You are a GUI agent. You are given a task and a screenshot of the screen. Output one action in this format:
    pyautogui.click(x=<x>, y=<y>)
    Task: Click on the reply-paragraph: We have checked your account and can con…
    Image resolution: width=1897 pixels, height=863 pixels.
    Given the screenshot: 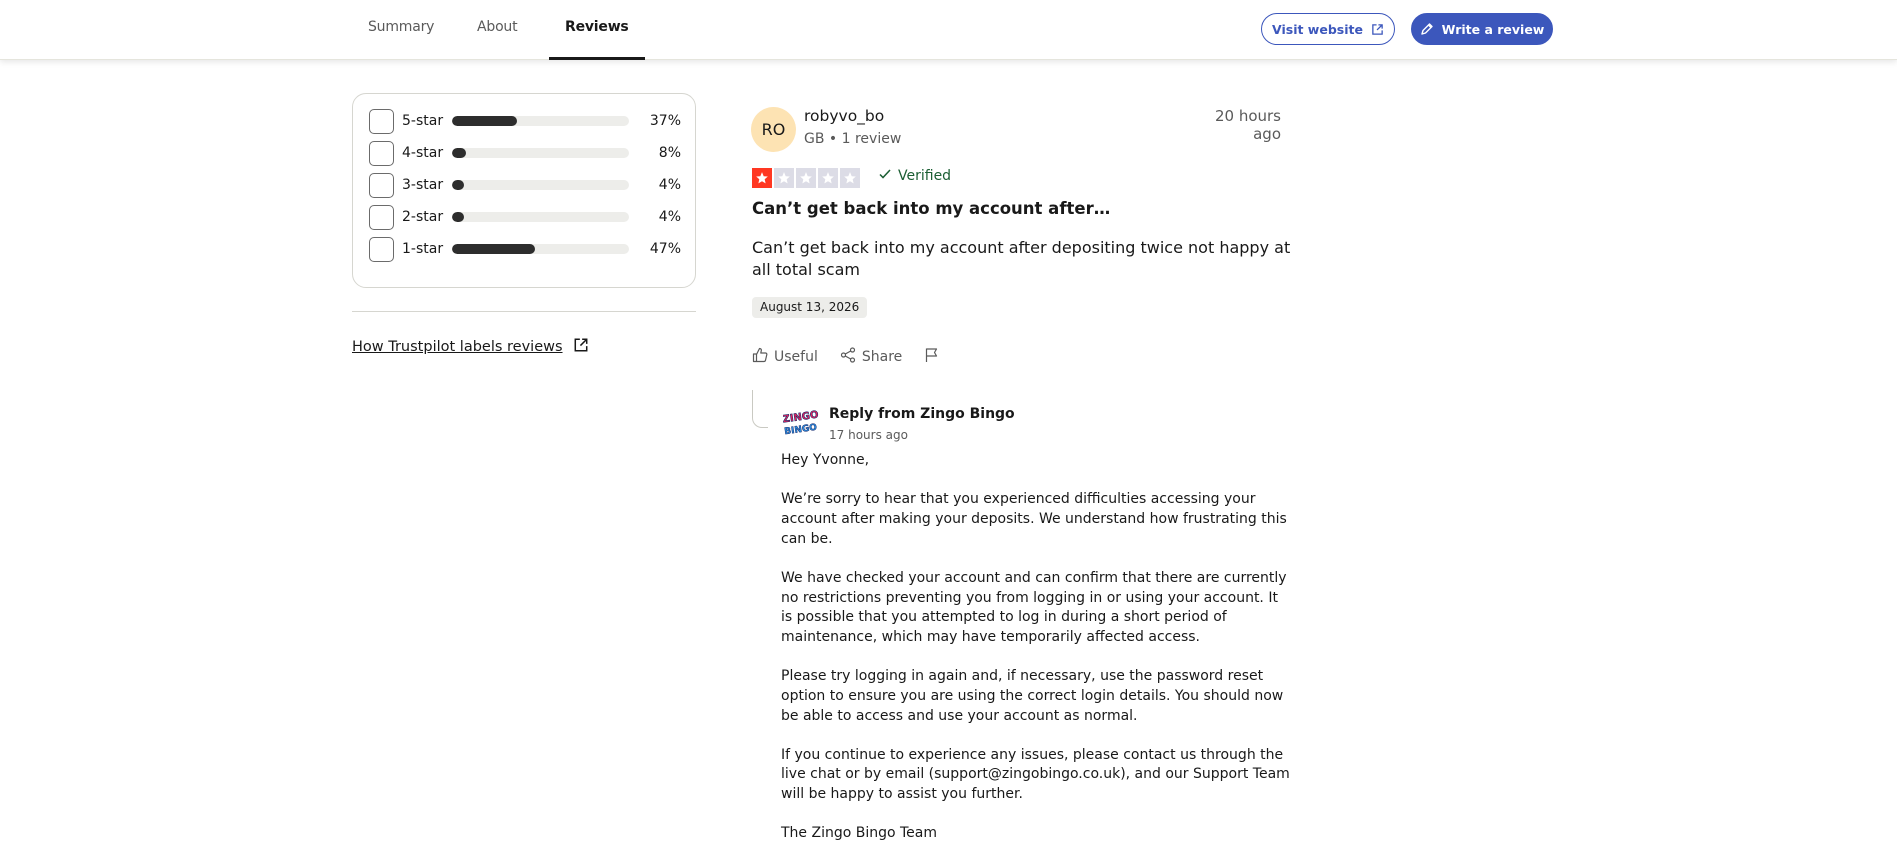 What is the action you would take?
    pyautogui.click(x=1034, y=607)
    